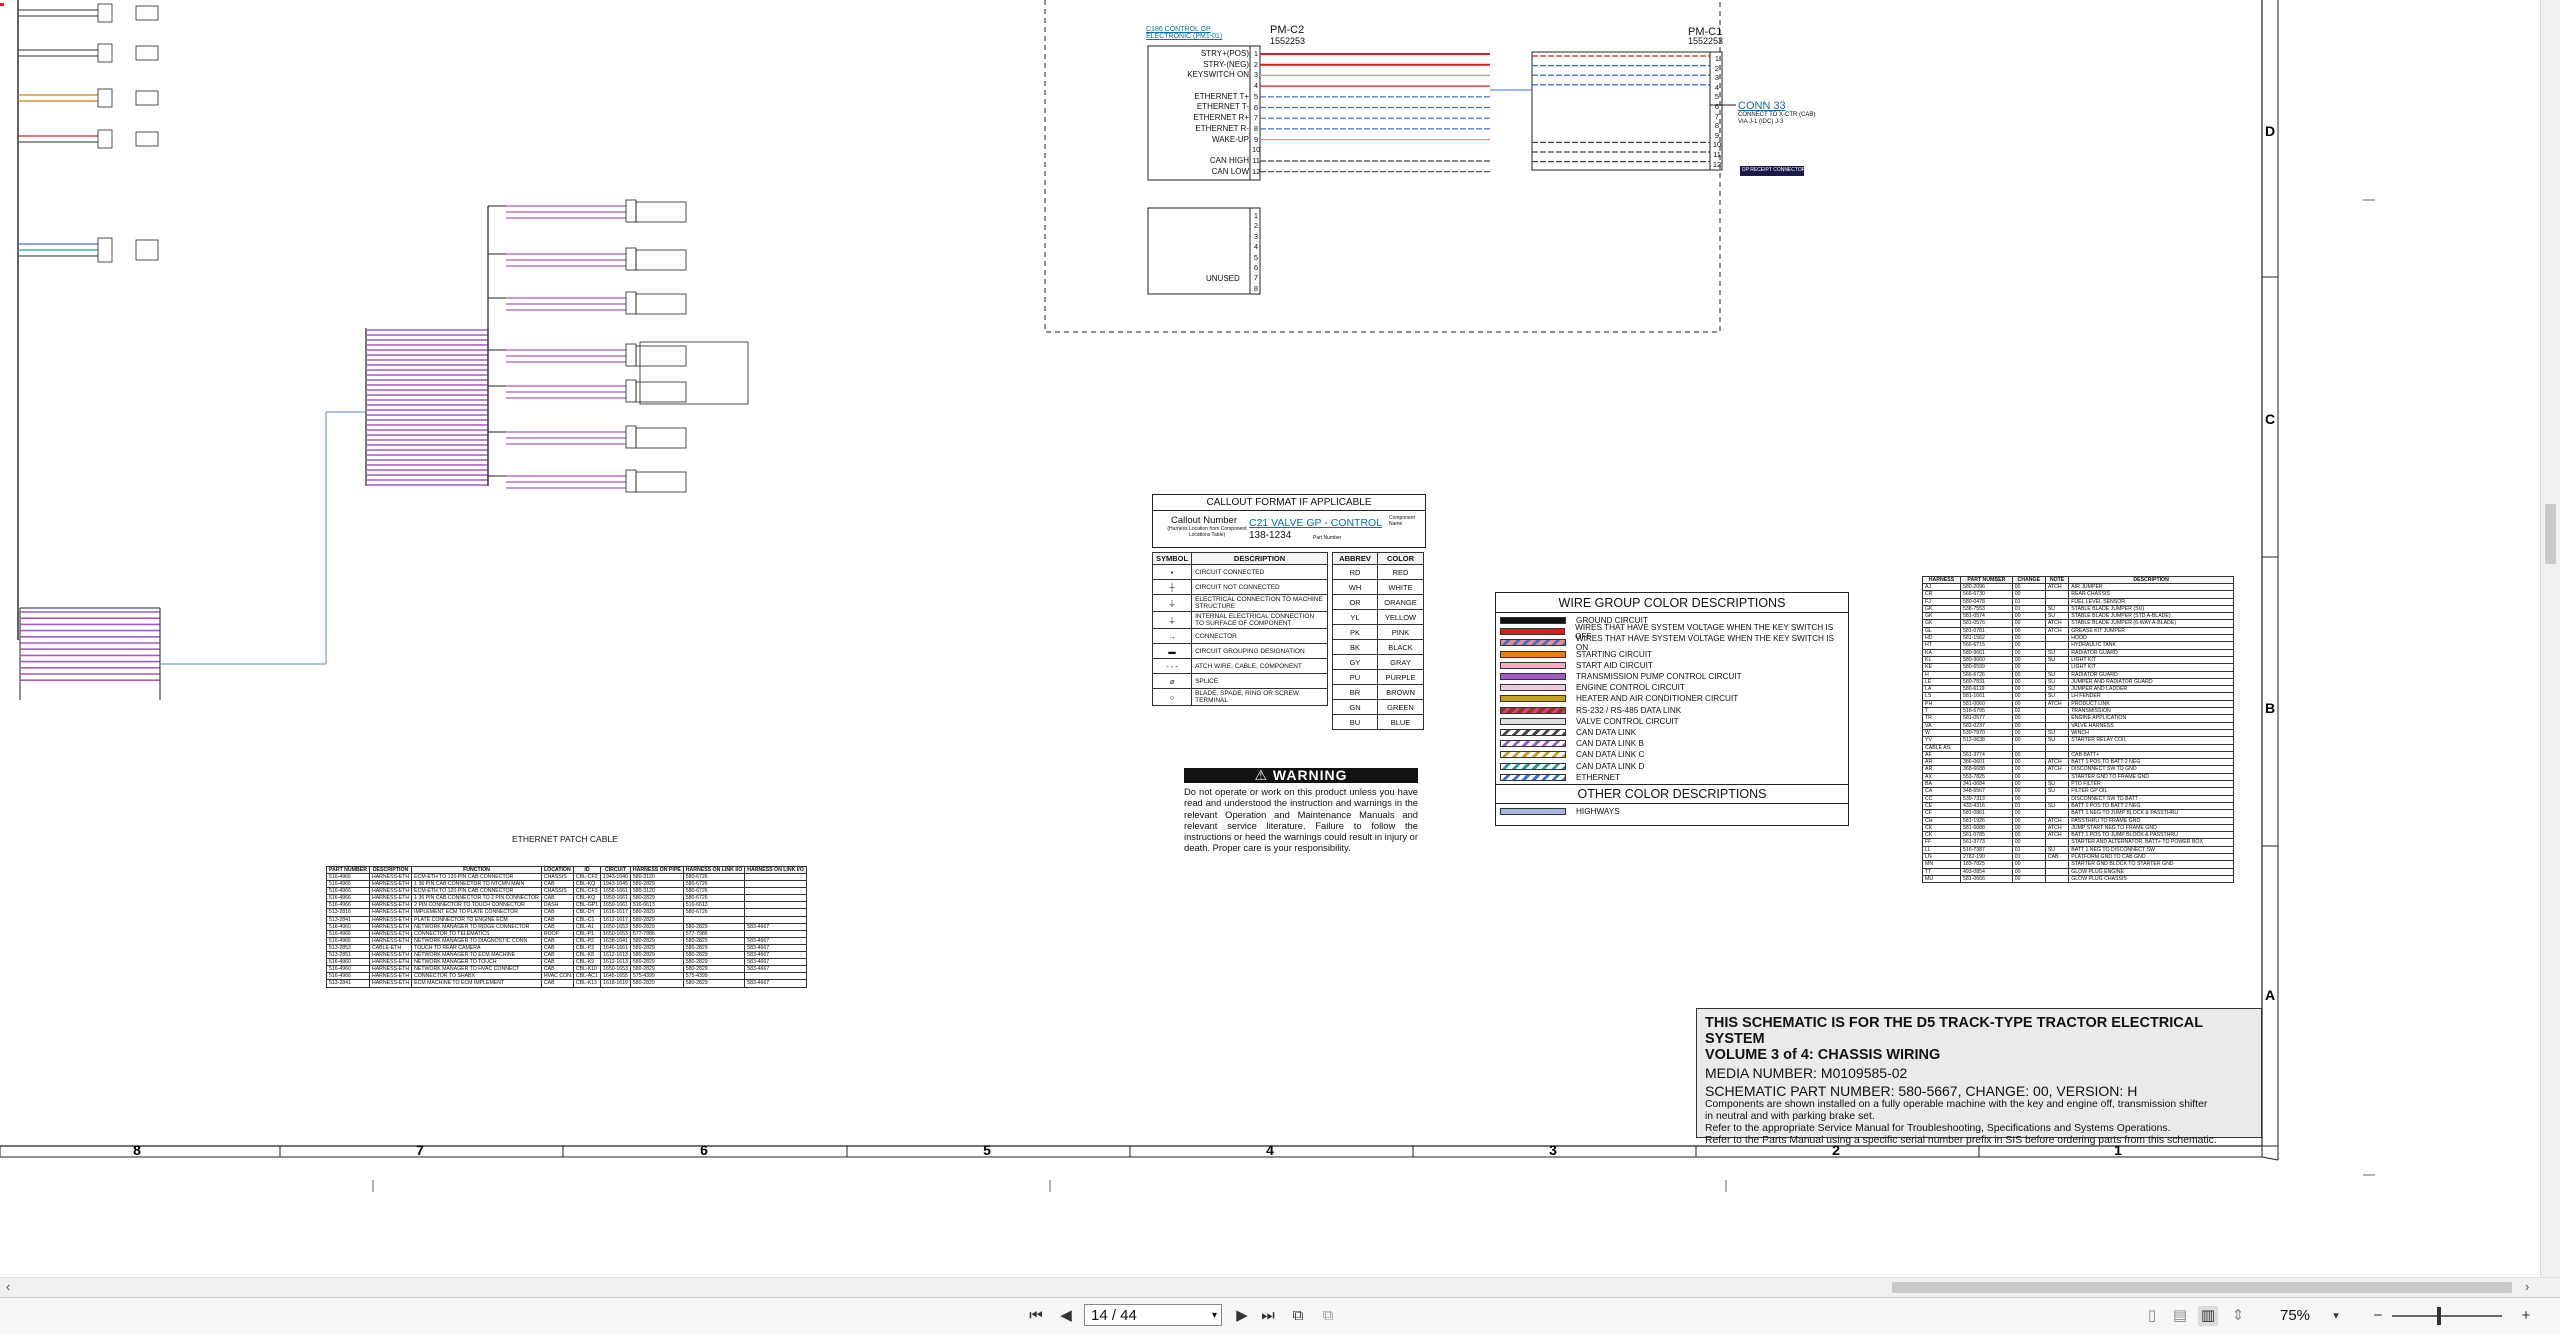  Describe the element at coordinates (476, 891) in the screenshot. I see `ethernet-cell: ECM-ETH TO 120 PIN CAB CONNECTOR` at that location.